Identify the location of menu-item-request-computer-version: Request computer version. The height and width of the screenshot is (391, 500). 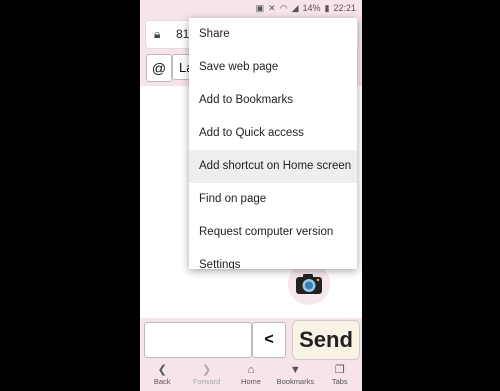
(273, 232).